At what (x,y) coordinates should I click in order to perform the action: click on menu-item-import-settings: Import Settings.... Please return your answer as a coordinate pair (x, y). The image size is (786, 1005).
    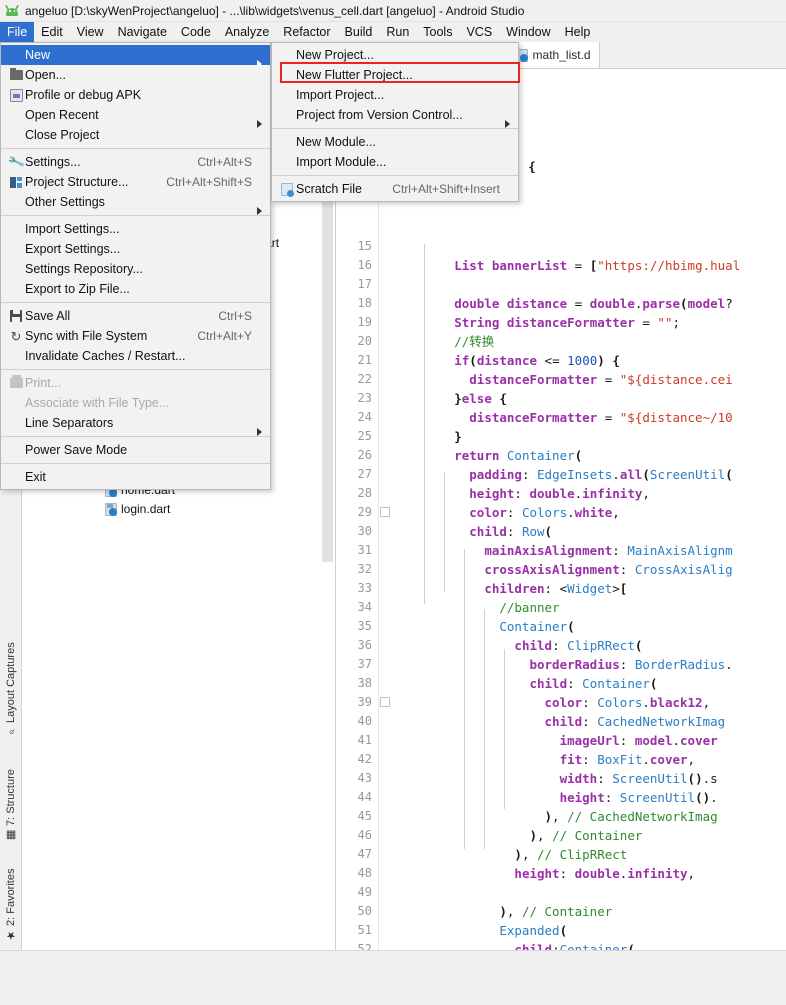
    Looking at the image, I should click on (135, 229).